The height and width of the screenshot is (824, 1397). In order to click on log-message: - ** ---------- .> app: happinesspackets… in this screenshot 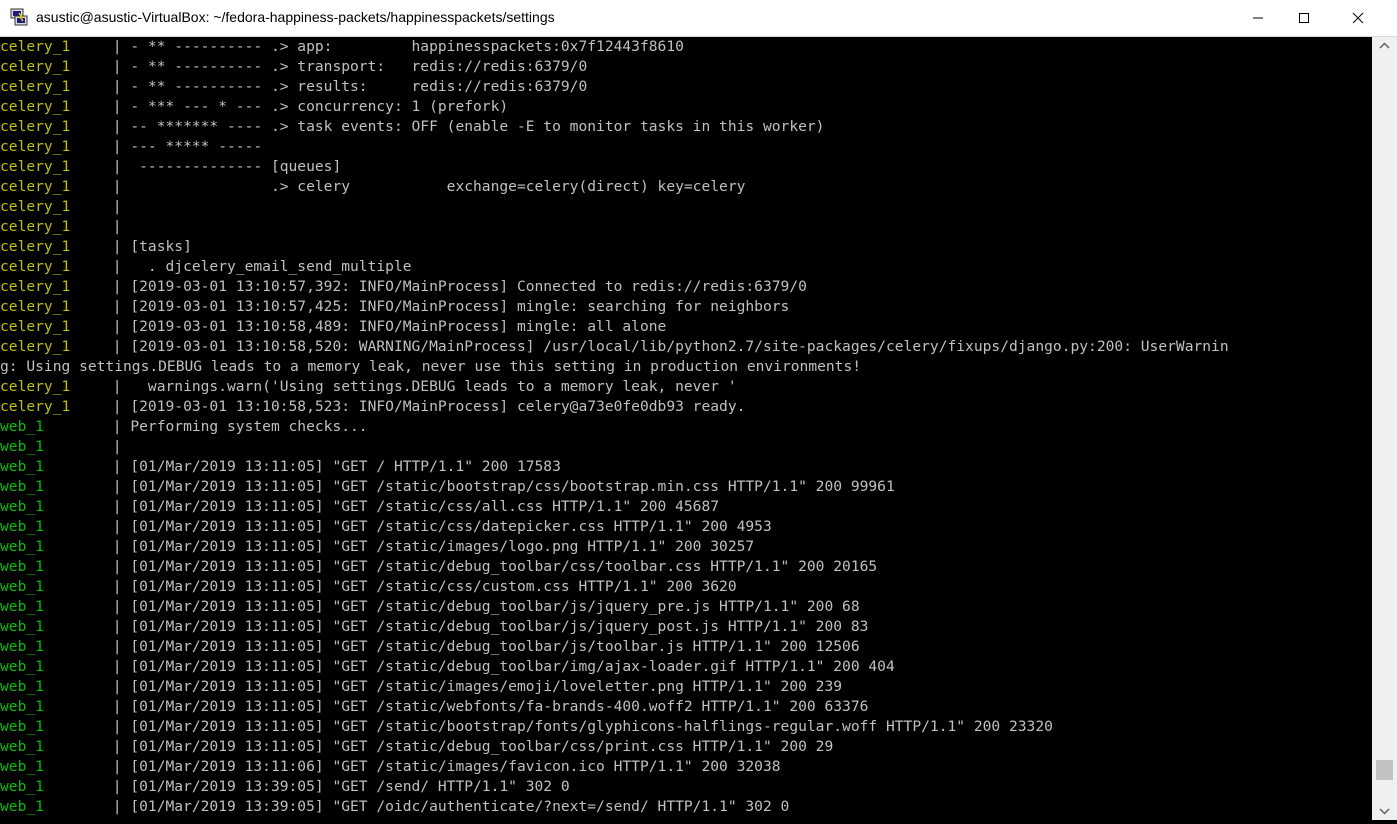, I will do `click(407, 46)`.